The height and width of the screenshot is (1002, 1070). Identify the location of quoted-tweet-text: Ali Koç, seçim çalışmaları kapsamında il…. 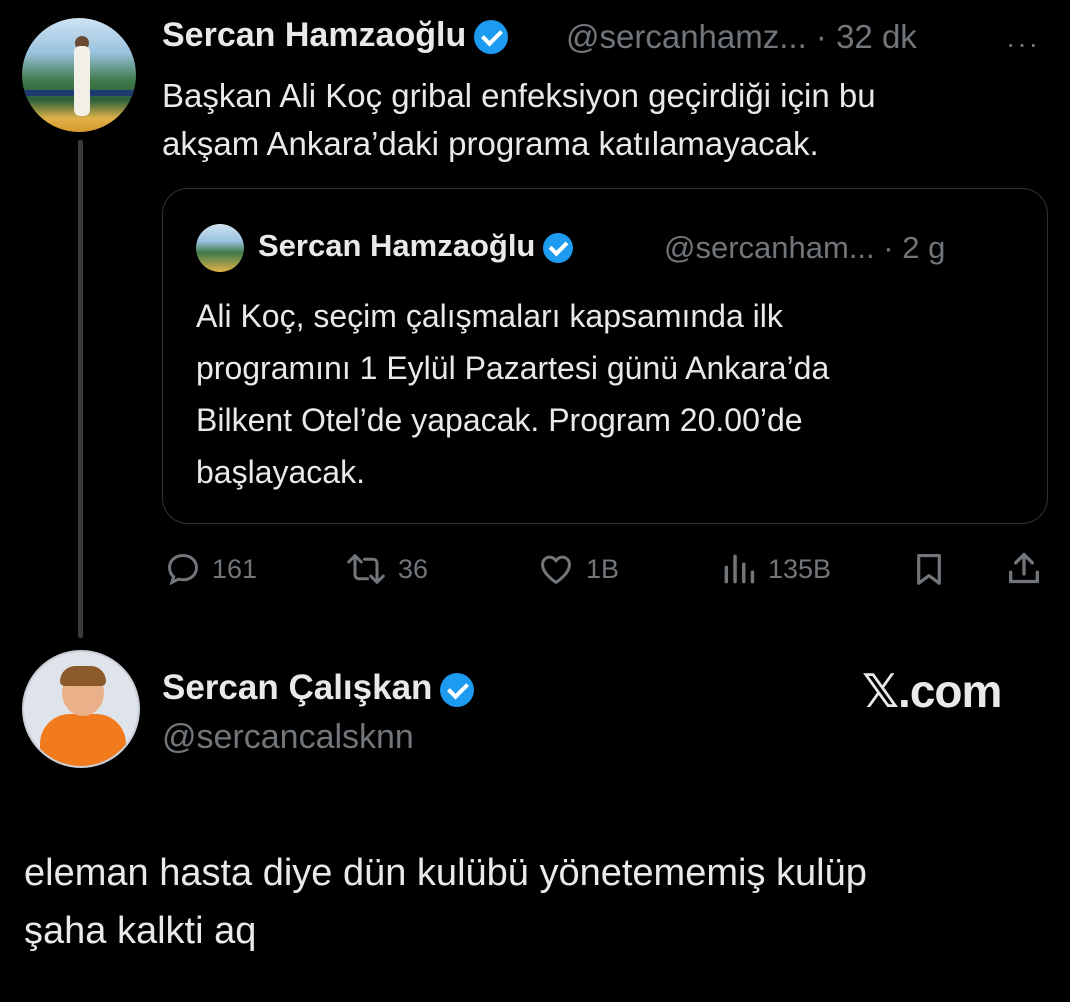
(512, 394).